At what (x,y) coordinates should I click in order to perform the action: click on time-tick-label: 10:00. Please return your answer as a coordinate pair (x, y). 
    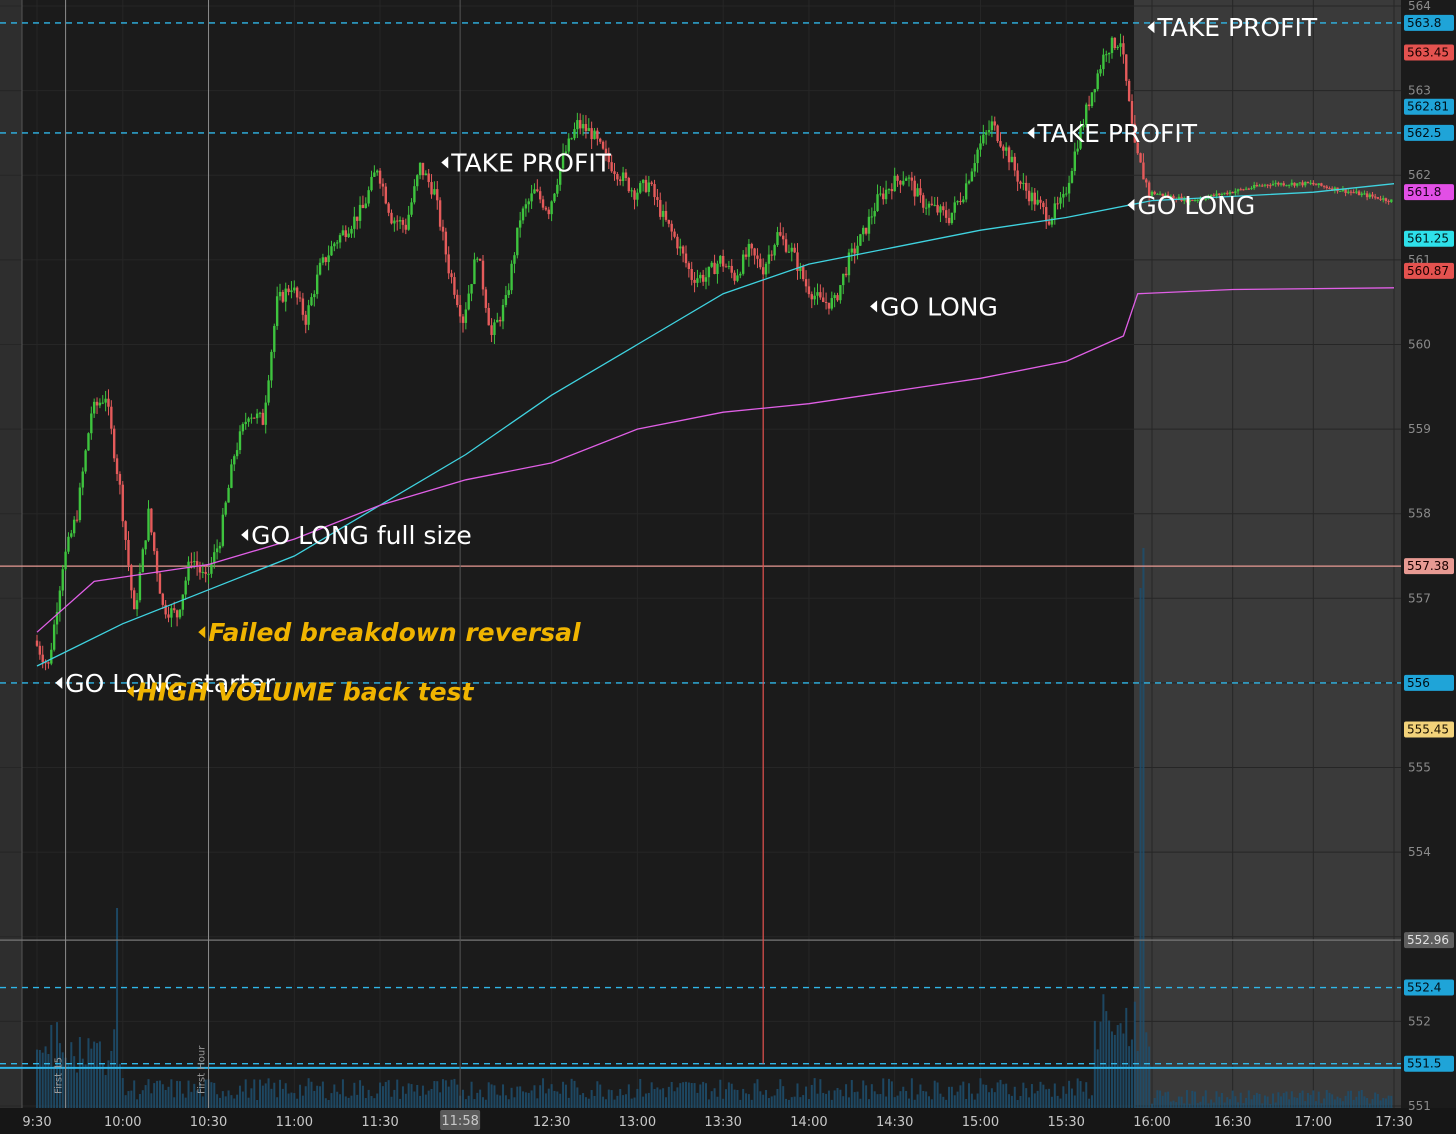
    Looking at the image, I should click on (122, 1122).